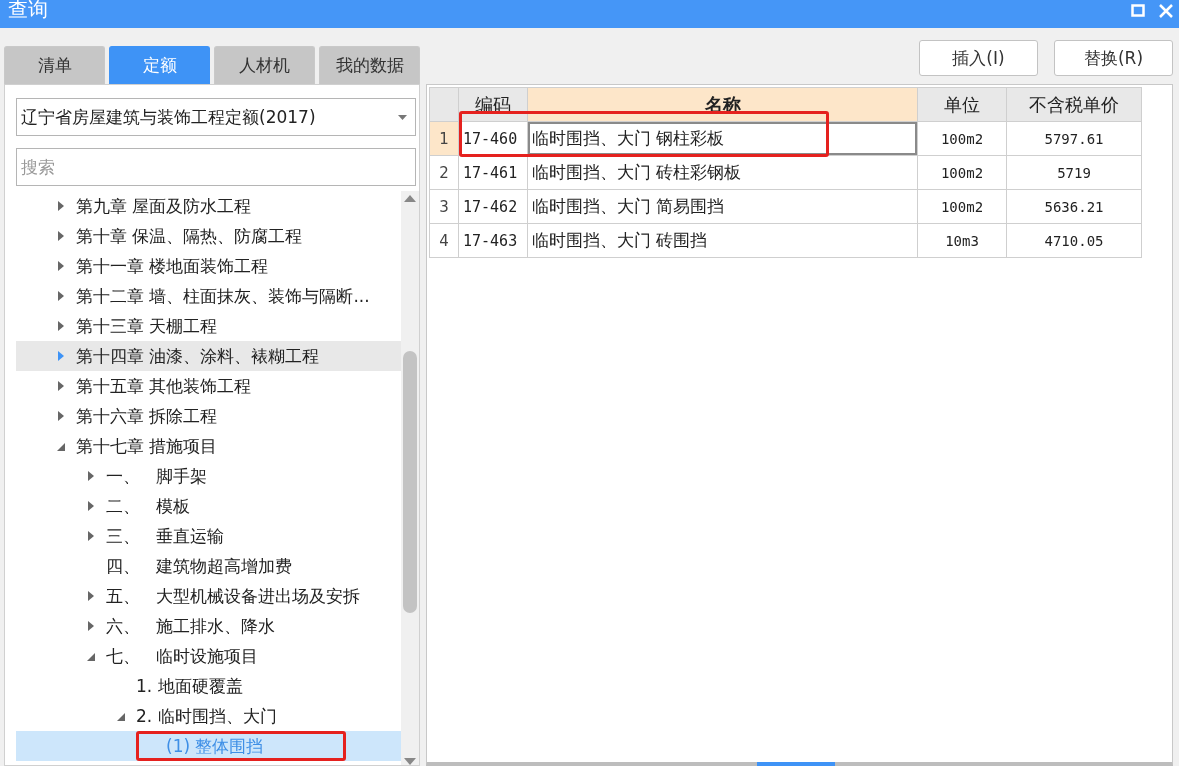 This screenshot has height=766, width=1179. Describe the element at coordinates (123, 656) in the screenshot. I see `item-number: 七、` at that location.